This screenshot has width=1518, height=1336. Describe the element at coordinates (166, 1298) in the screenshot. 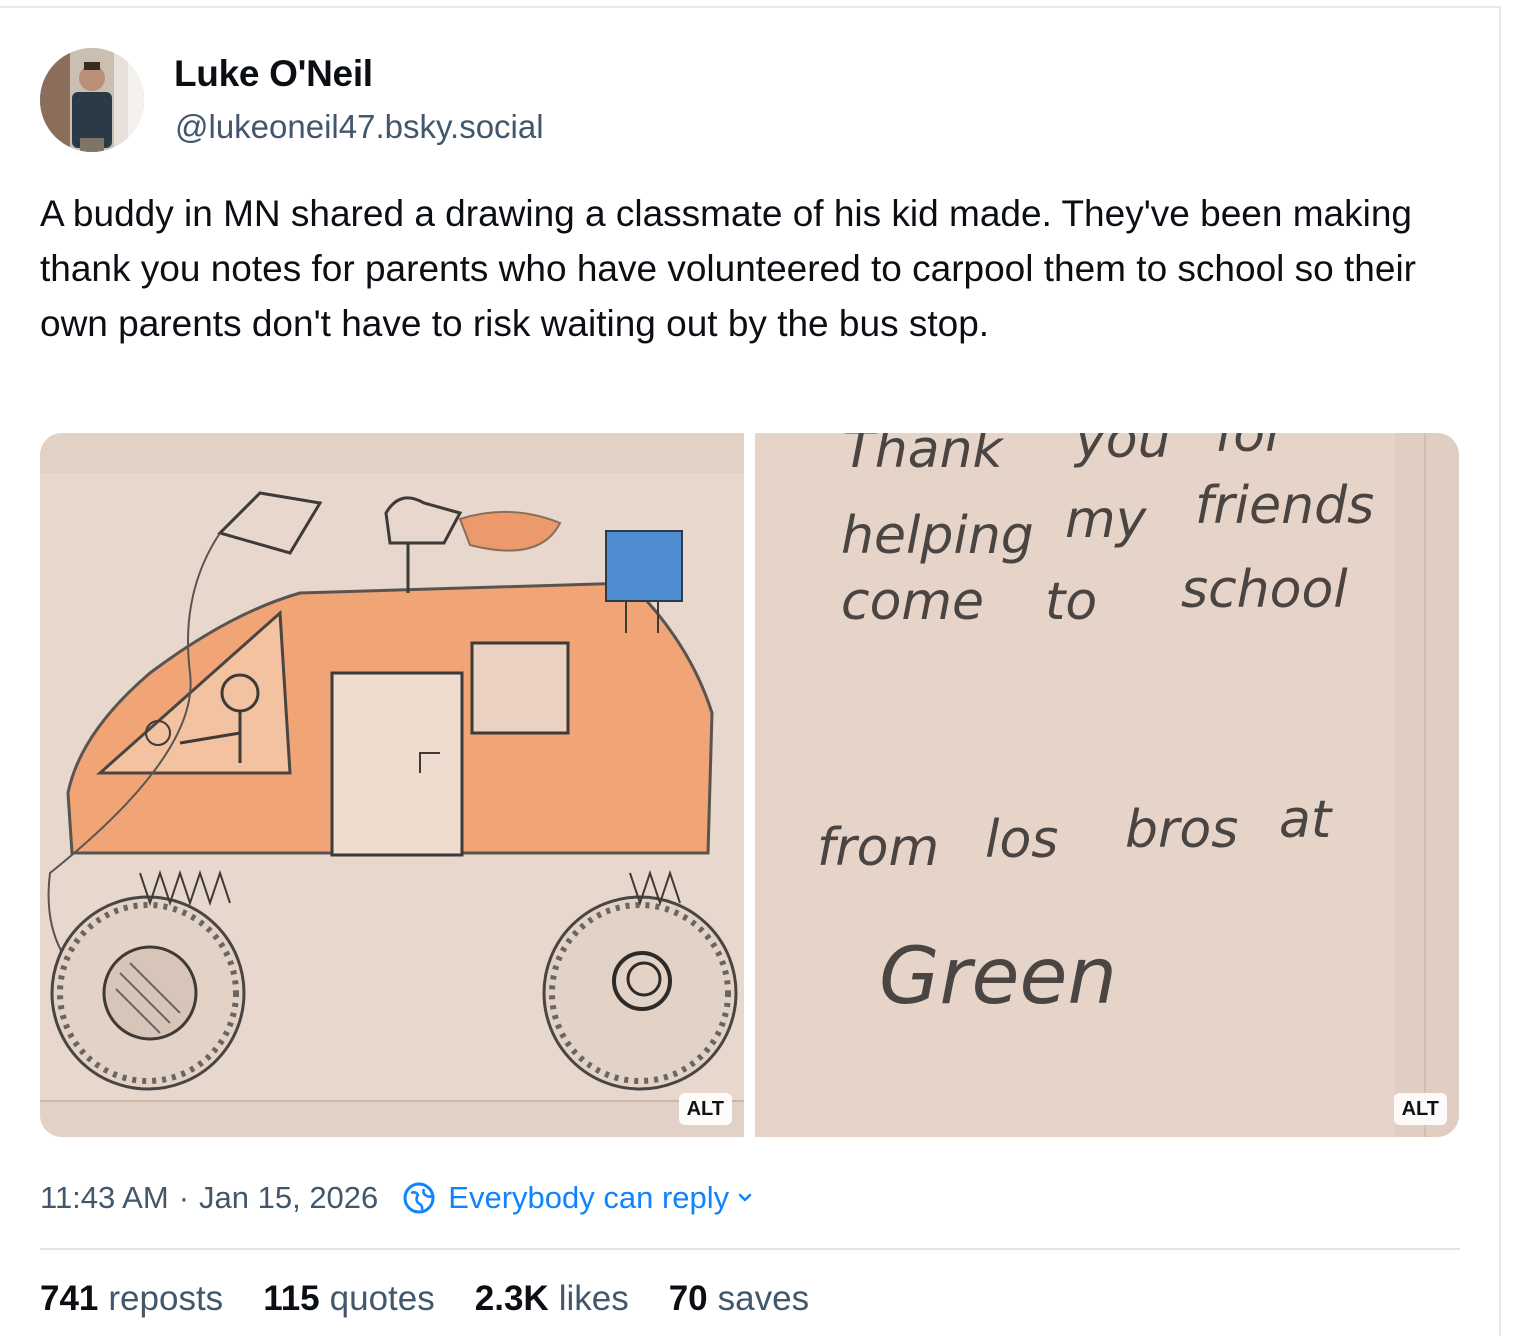

I see `reposts-label: reposts` at that location.